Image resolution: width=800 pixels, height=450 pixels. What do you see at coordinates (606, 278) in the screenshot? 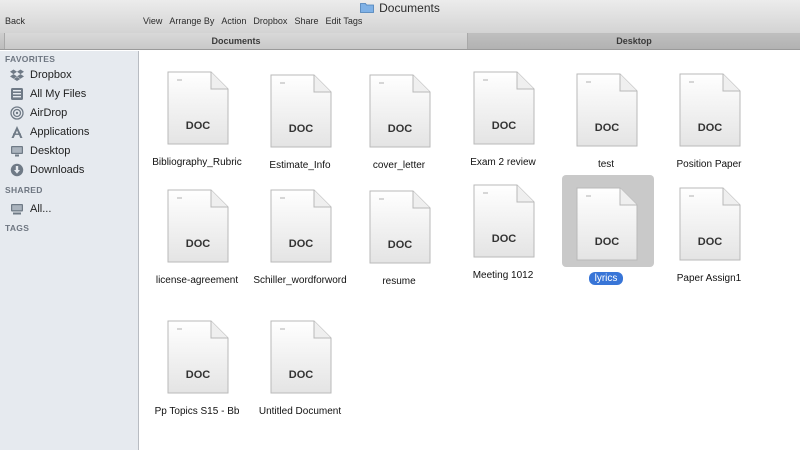
I see `file-name-text: lyrics` at bounding box center [606, 278].